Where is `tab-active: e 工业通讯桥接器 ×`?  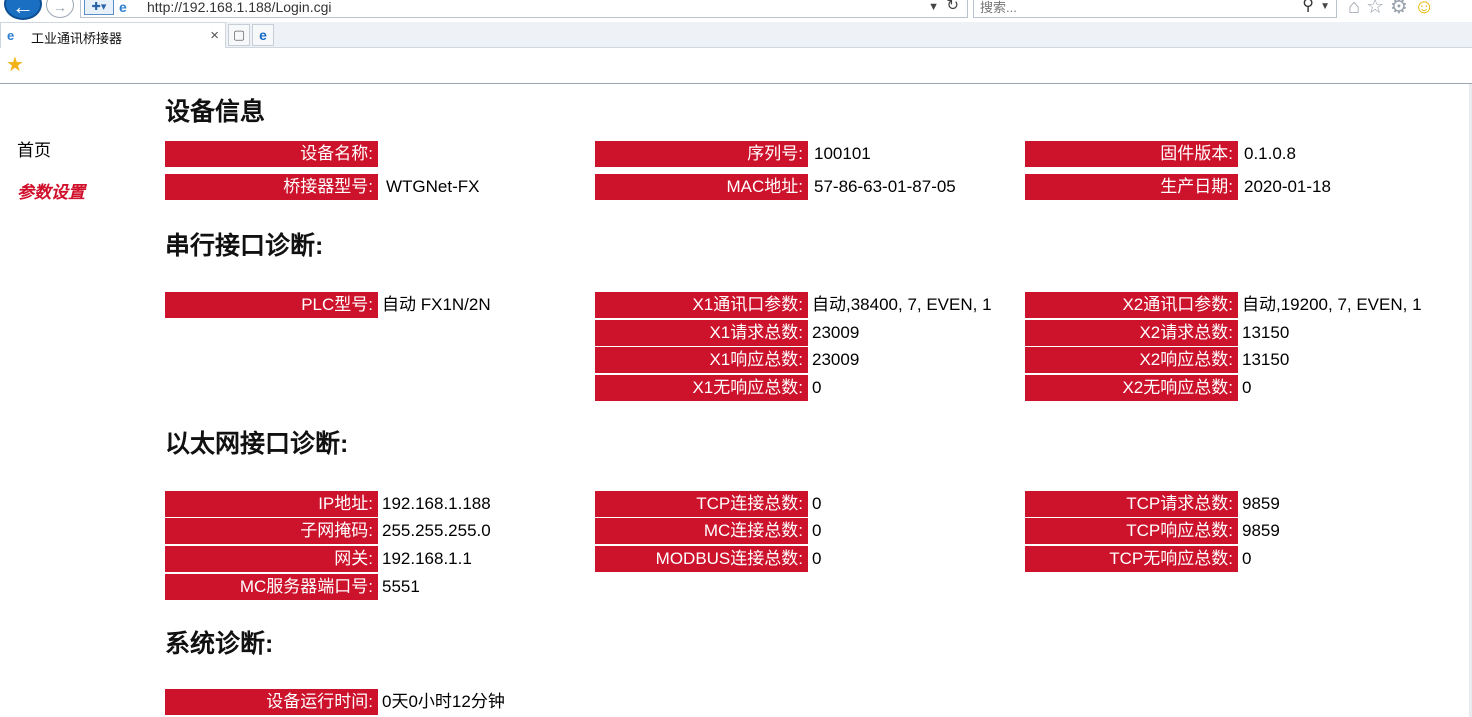
tab-active: e 工业通讯桥接器 × is located at coordinates (113, 35).